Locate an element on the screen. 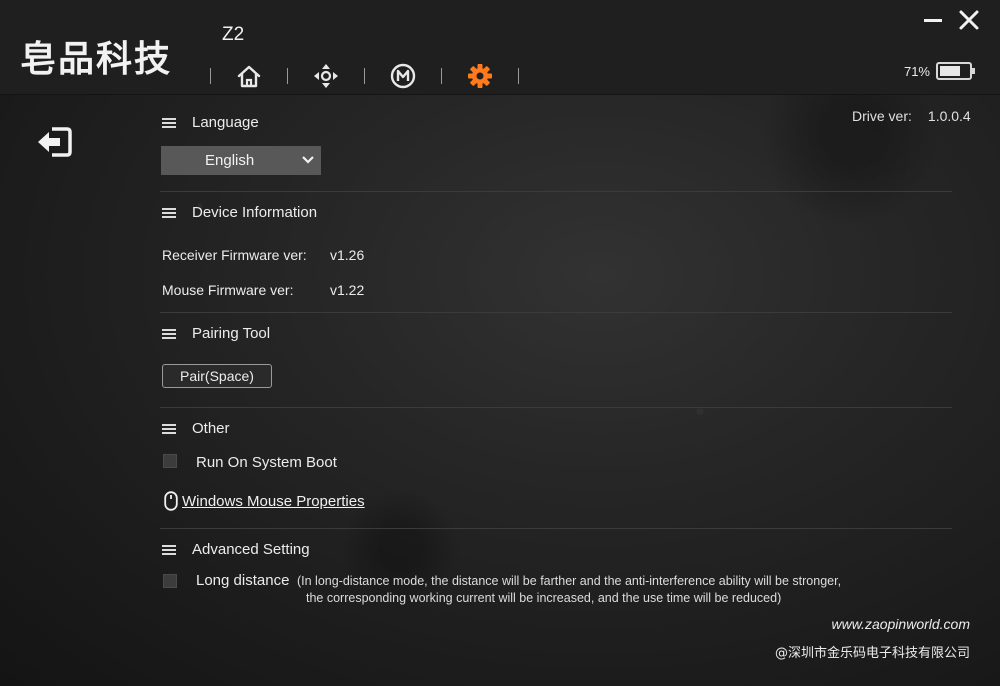  main-nav is located at coordinates (364, 76).